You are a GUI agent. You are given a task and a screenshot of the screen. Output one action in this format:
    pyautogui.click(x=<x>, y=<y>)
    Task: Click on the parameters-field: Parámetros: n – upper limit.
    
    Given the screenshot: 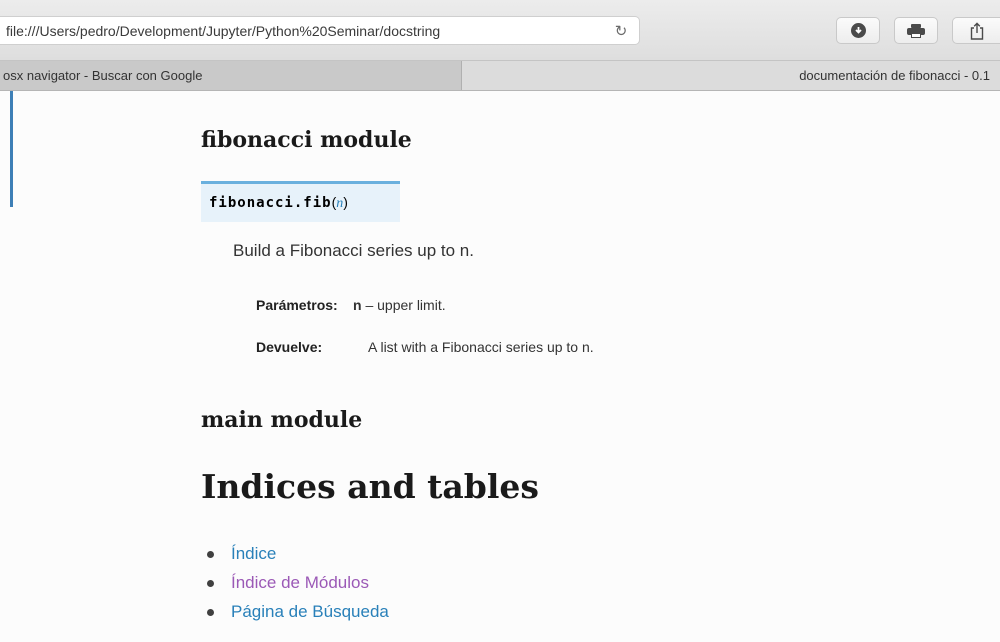 What is the action you would take?
    pyautogui.click(x=351, y=305)
    